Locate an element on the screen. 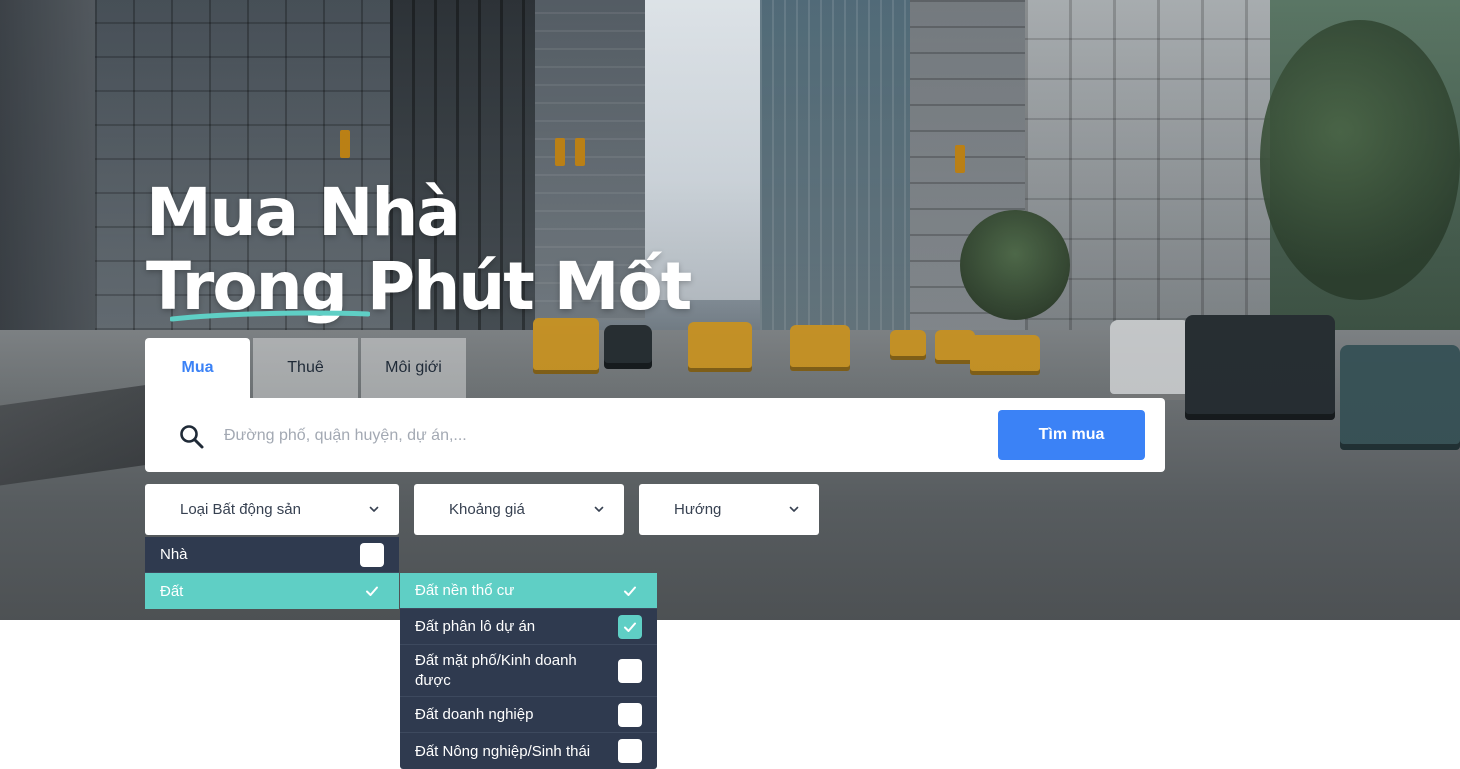  submenu-item-dat-mat-pho: Đất mặt phố/Kinh doanh được is located at coordinates (528, 671).